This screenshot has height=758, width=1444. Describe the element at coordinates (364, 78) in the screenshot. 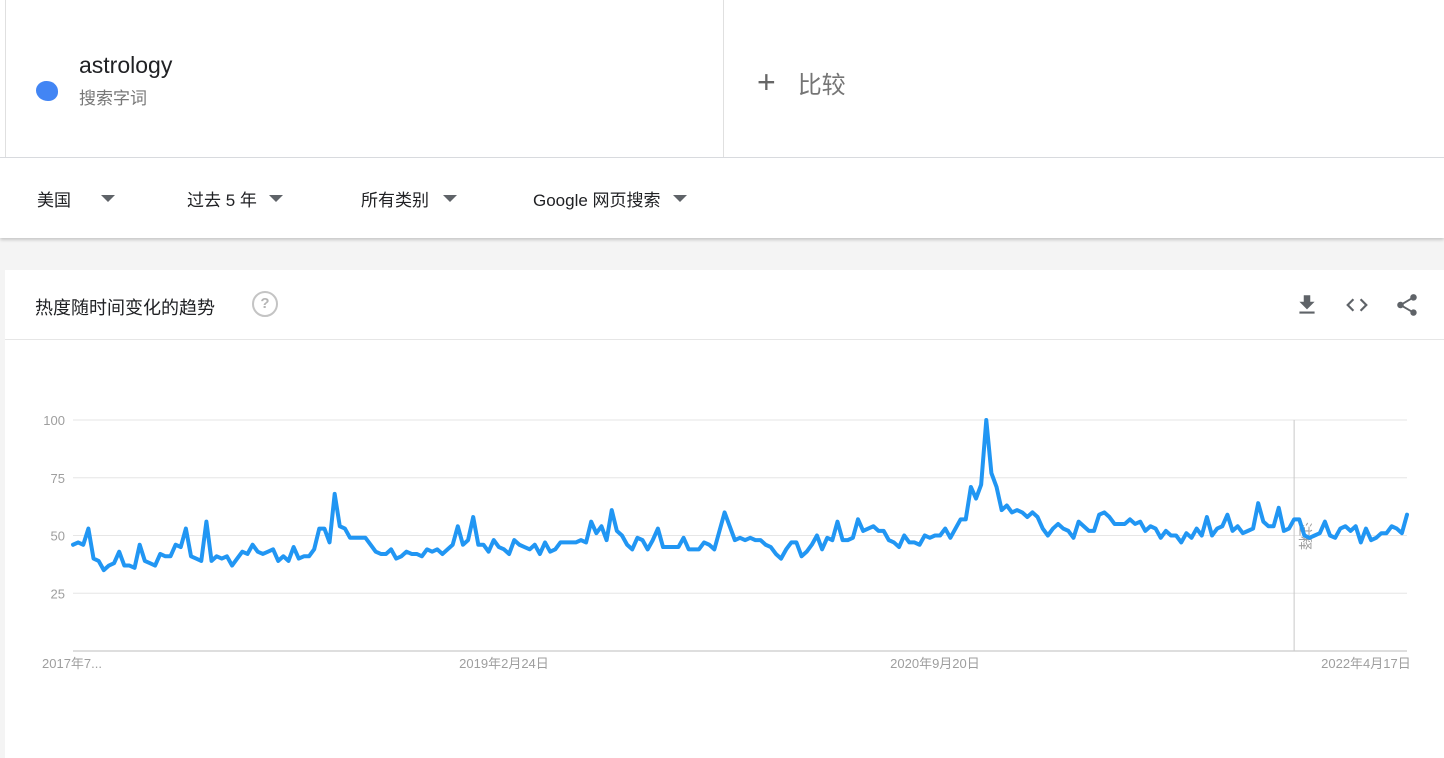

I see `search-term-card: astrology 搜索字词` at that location.